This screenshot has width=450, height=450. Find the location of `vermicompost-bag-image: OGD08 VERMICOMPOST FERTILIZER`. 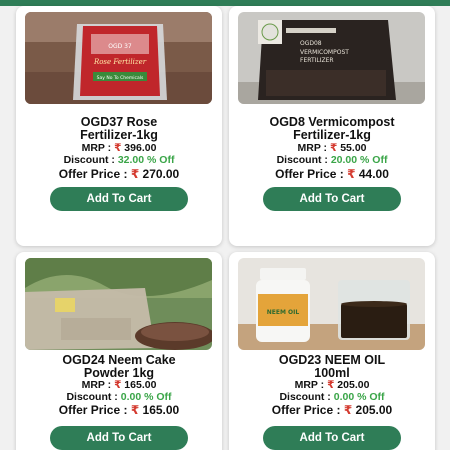

vermicompost-bag-image: OGD08 VERMICOMPOST FERTILIZER is located at coordinates (331, 58).